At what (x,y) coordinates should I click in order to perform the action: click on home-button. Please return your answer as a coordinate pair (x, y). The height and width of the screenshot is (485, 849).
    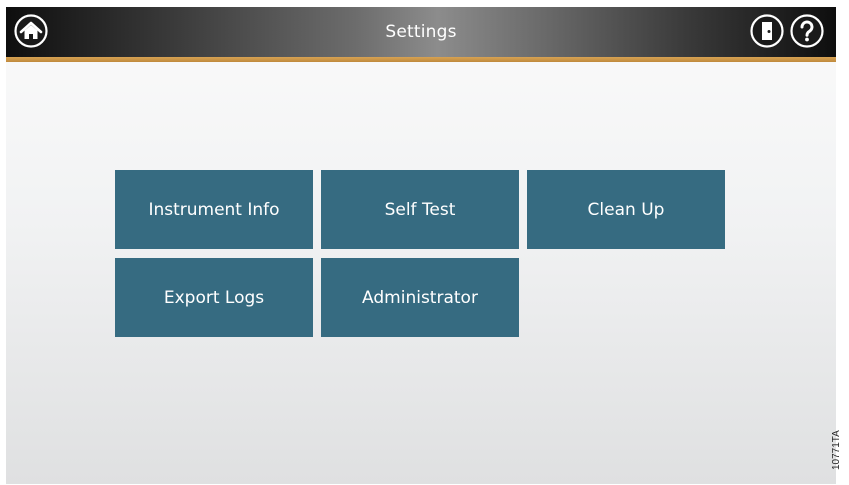
    Looking at the image, I should click on (31, 31).